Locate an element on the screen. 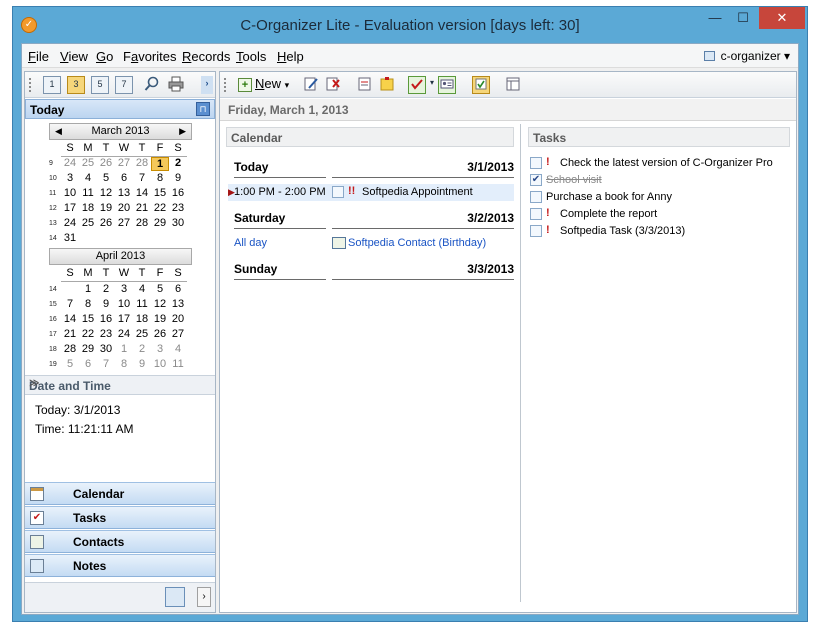 Image resolution: width=826 pixels, height=640 pixels. calendar-day: 17 is located at coordinates (124, 319).